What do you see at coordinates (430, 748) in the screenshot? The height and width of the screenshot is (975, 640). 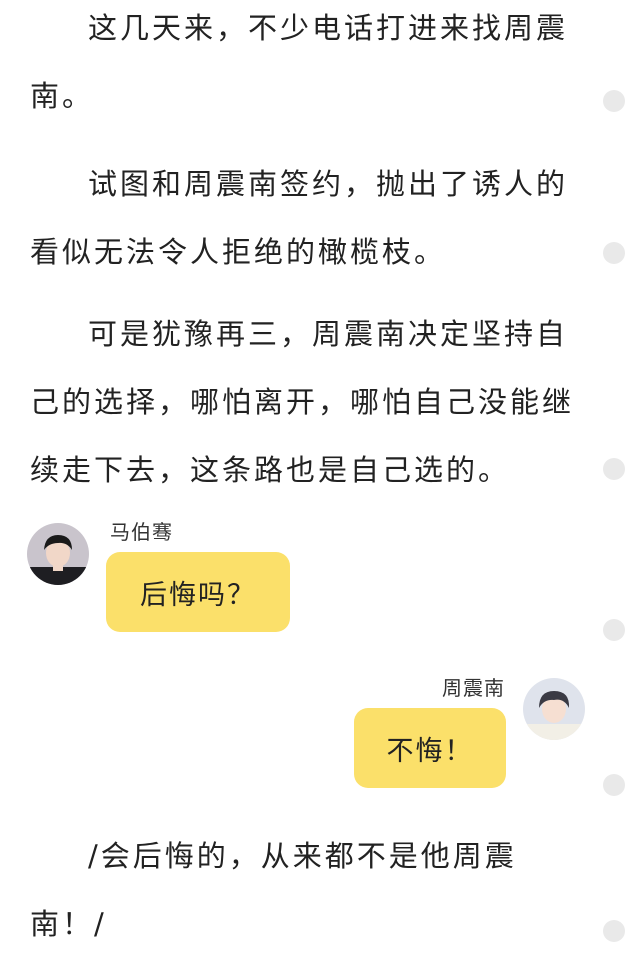 I see `chat-bubble-right: 不悔！` at bounding box center [430, 748].